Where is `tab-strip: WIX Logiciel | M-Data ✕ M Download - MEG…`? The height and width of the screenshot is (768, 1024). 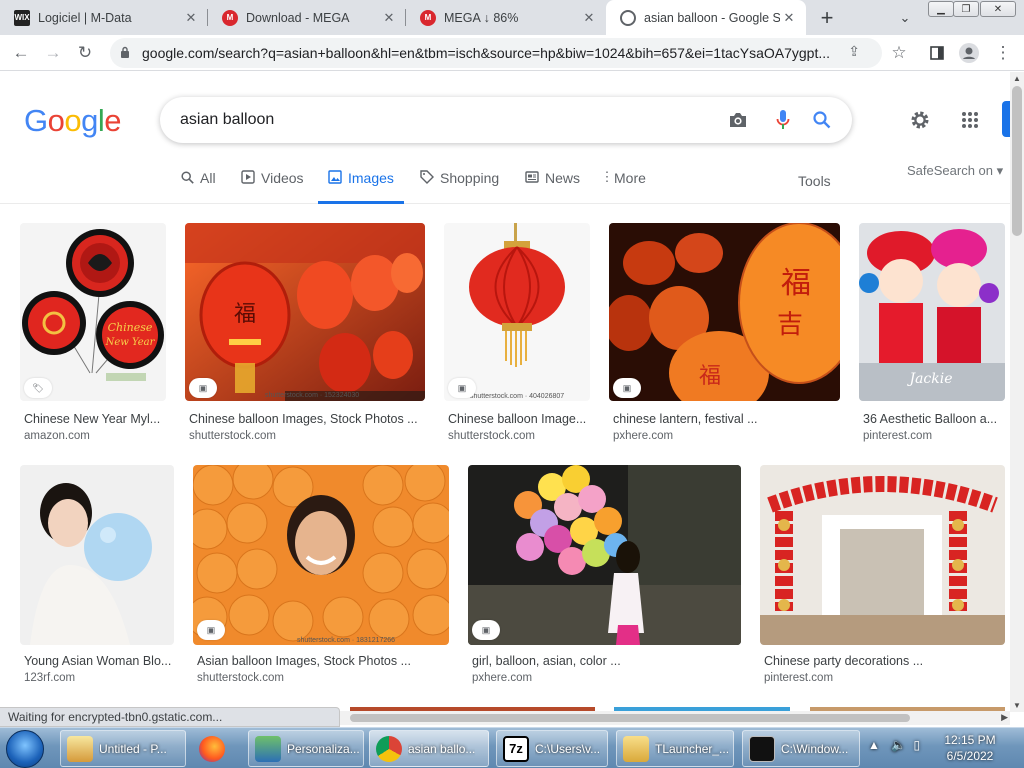
tab-strip: WIX Logiciel | M-Data ✕ M Download - MEG… is located at coordinates (512, 17).